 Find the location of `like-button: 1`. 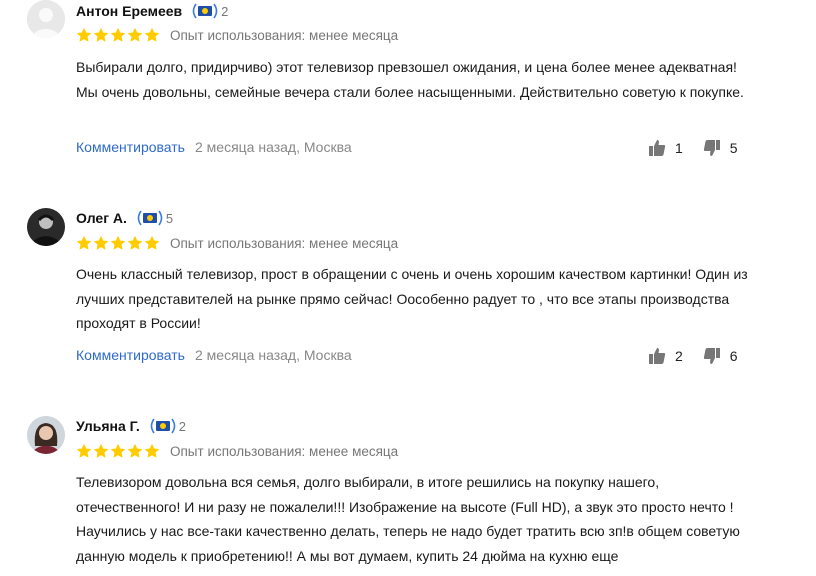

like-button: 1 is located at coordinates (665, 148).